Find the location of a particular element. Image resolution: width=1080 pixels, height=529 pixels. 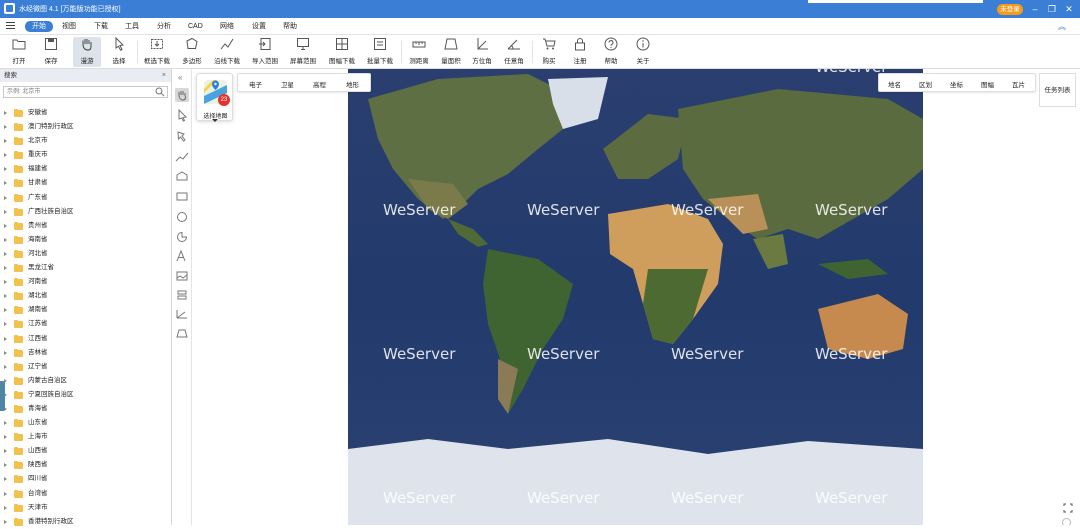

title-search-field is located at coordinates (895, 1).